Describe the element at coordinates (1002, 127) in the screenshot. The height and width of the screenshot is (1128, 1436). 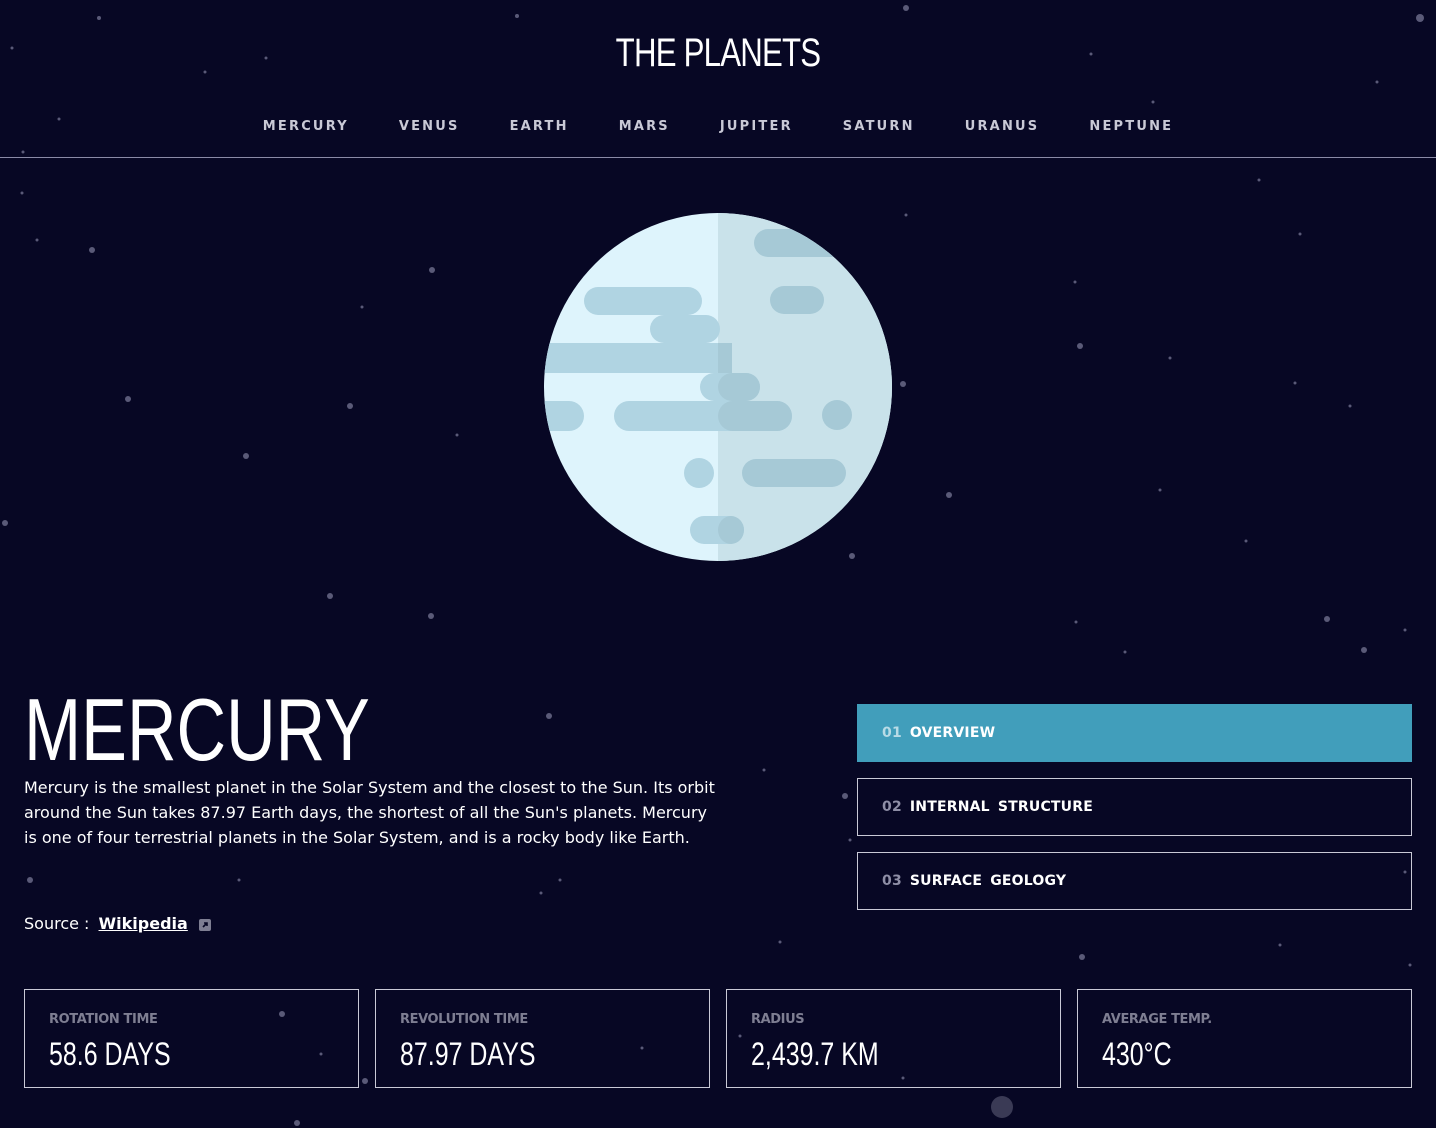
I see `nav-item-uranus: URANUS` at that location.